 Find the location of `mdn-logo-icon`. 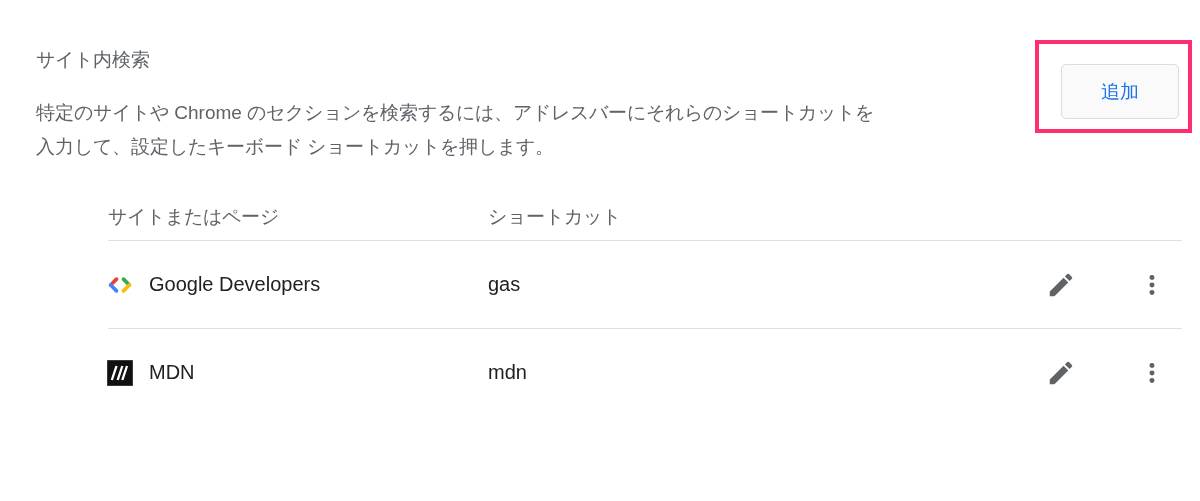

mdn-logo-icon is located at coordinates (120, 372).